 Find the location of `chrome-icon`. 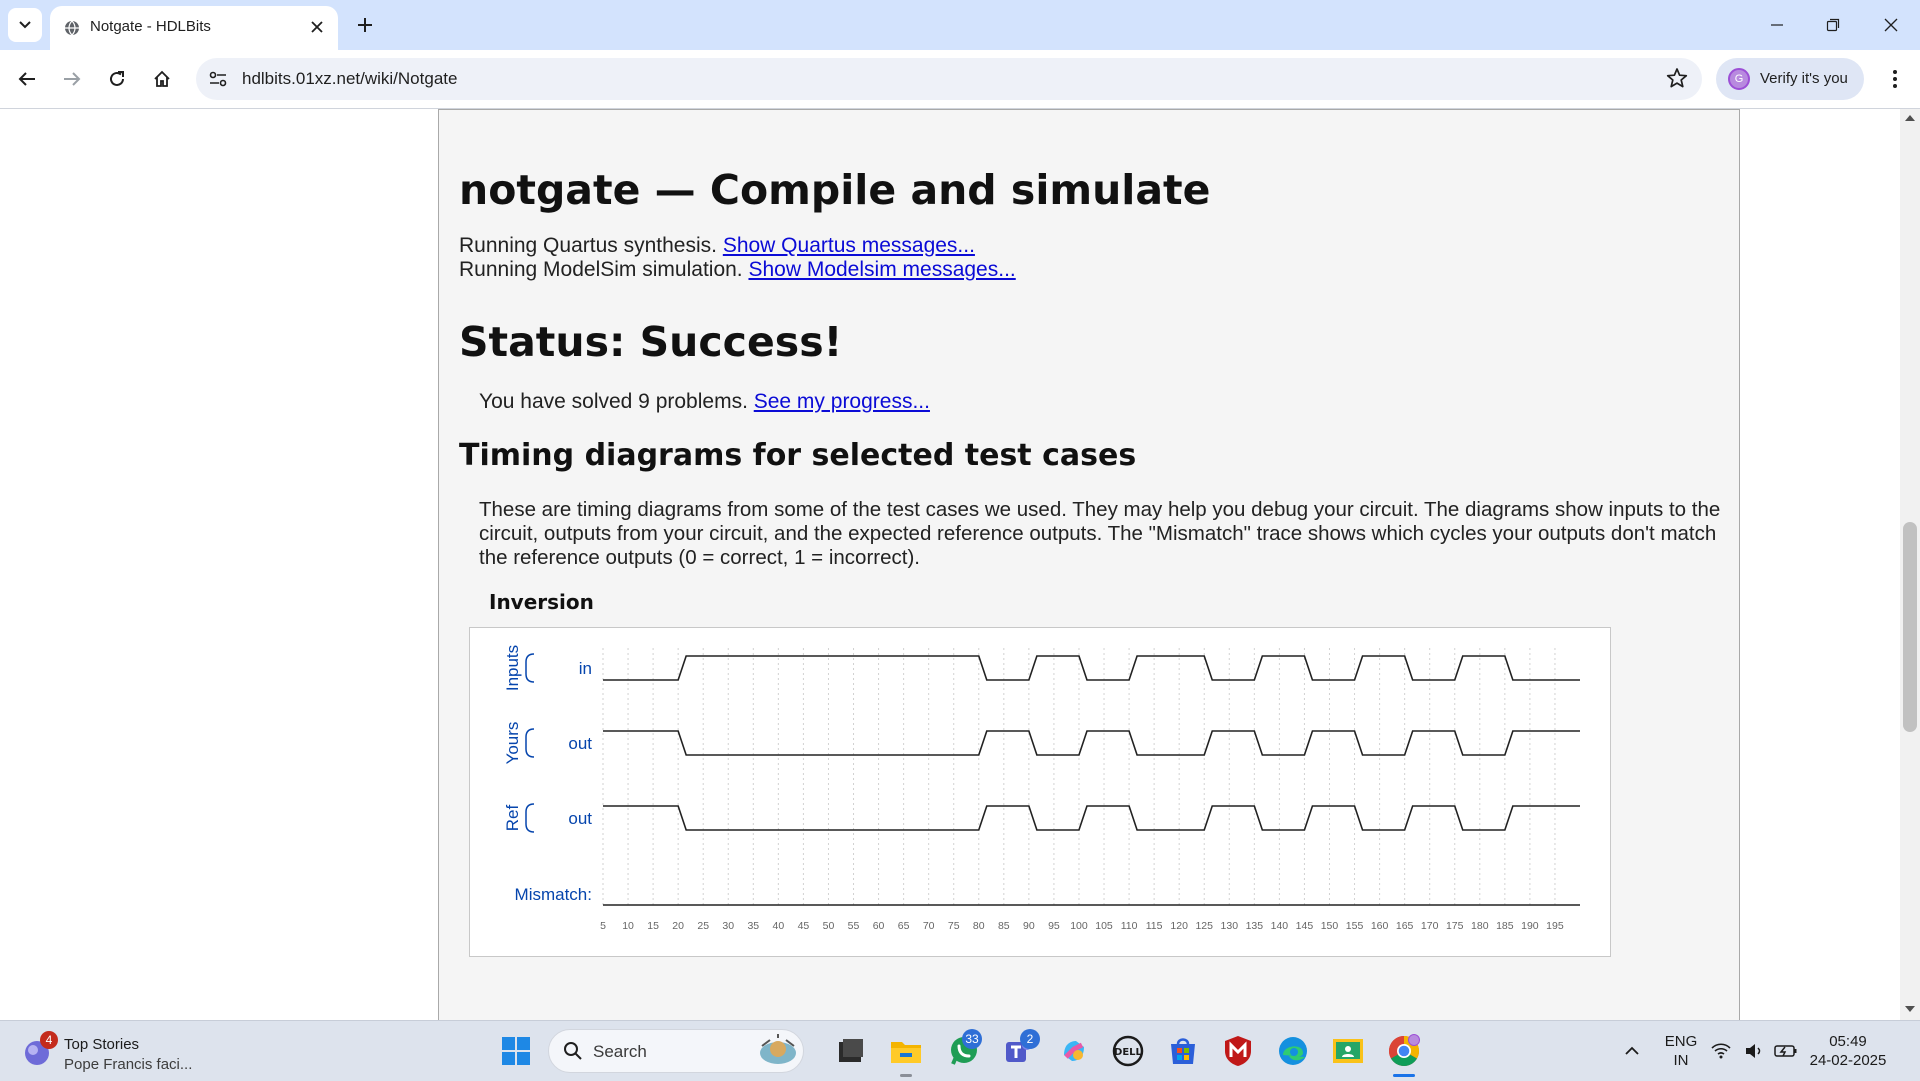

chrome-icon is located at coordinates (1404, 1050).